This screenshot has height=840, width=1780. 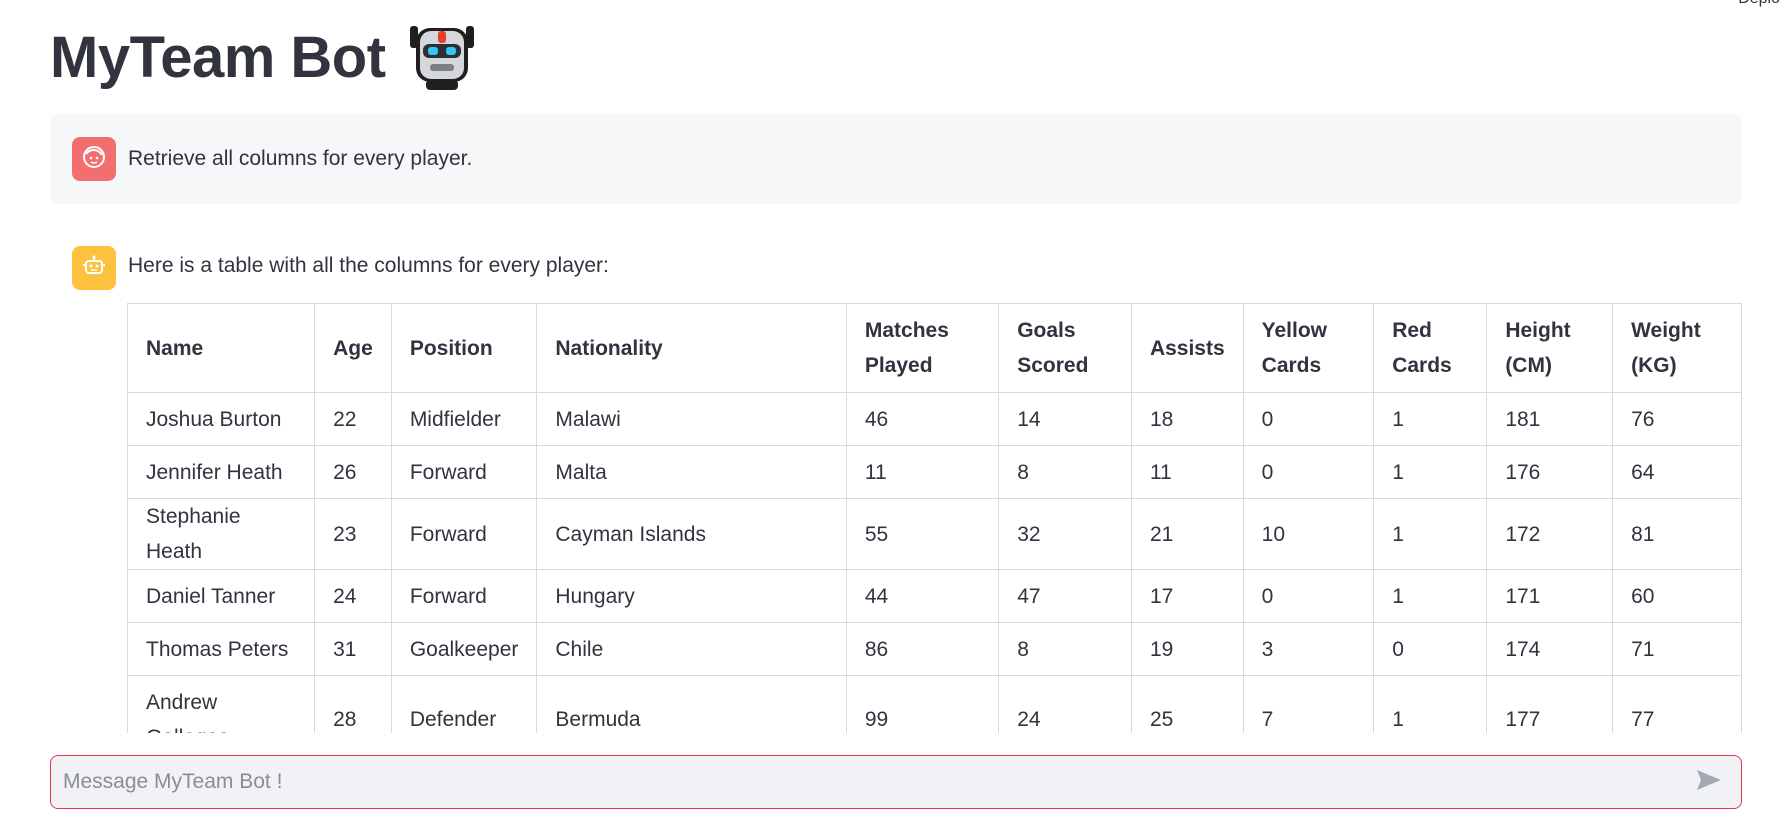 I want to click on table-cell: 3, so click(x=1308, y=649).